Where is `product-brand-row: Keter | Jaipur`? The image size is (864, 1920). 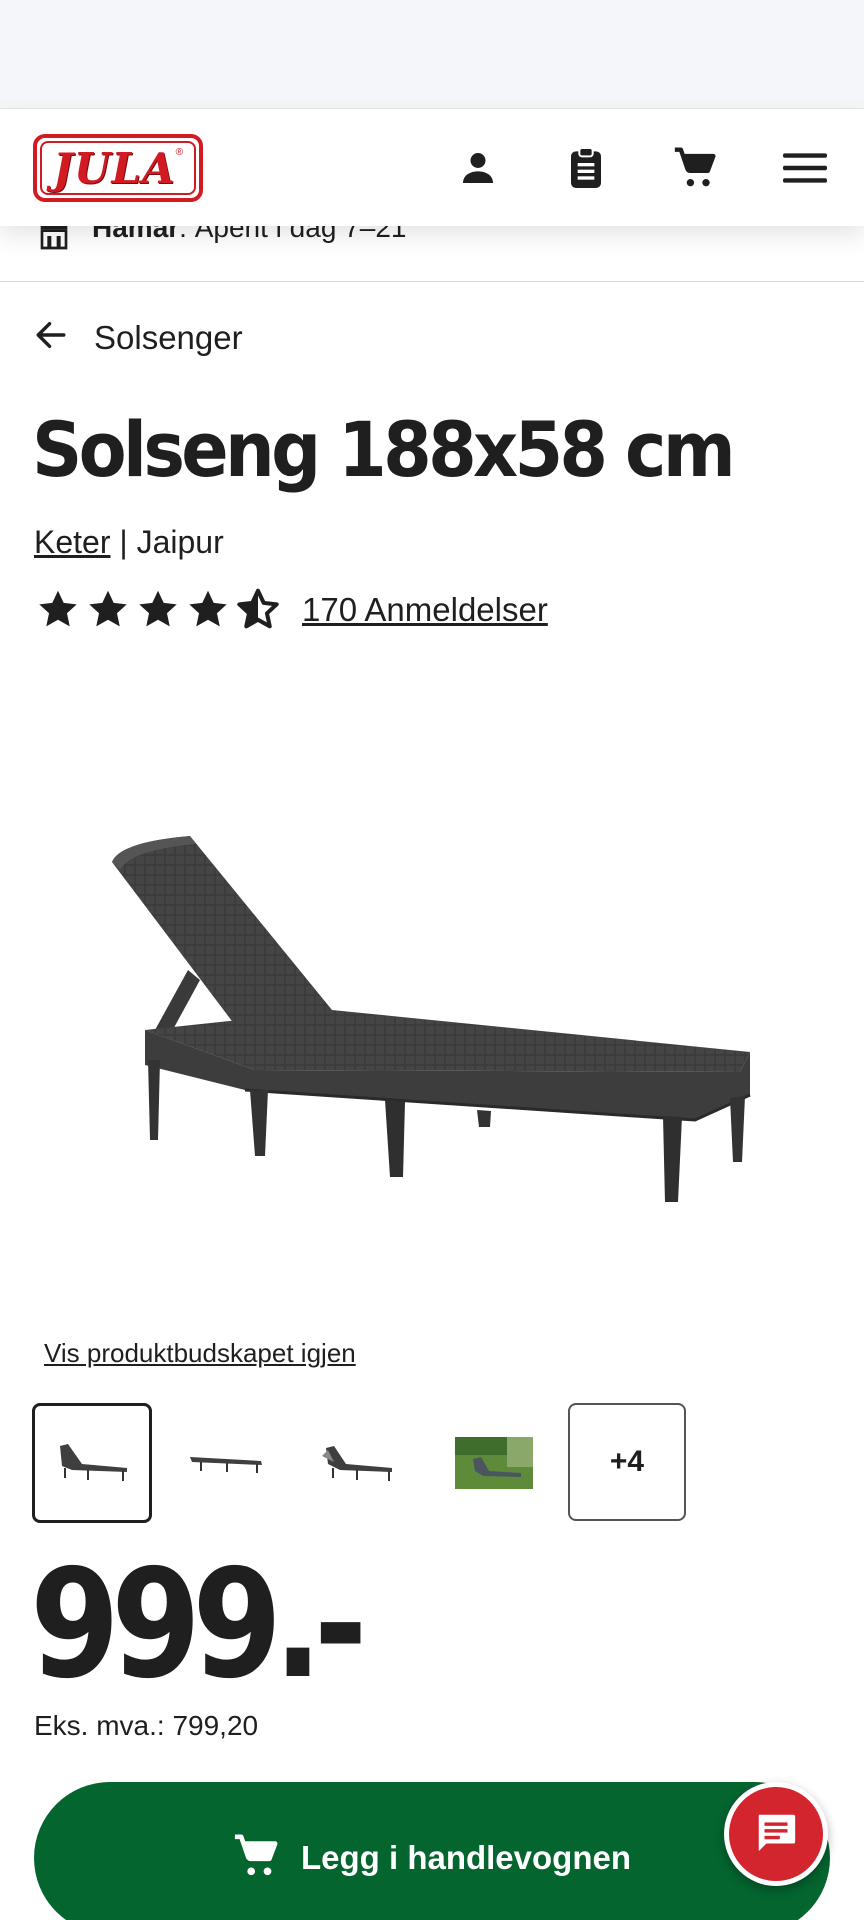
product-brand-row: Keter | Jaipur is located at coordinates (129, 542).